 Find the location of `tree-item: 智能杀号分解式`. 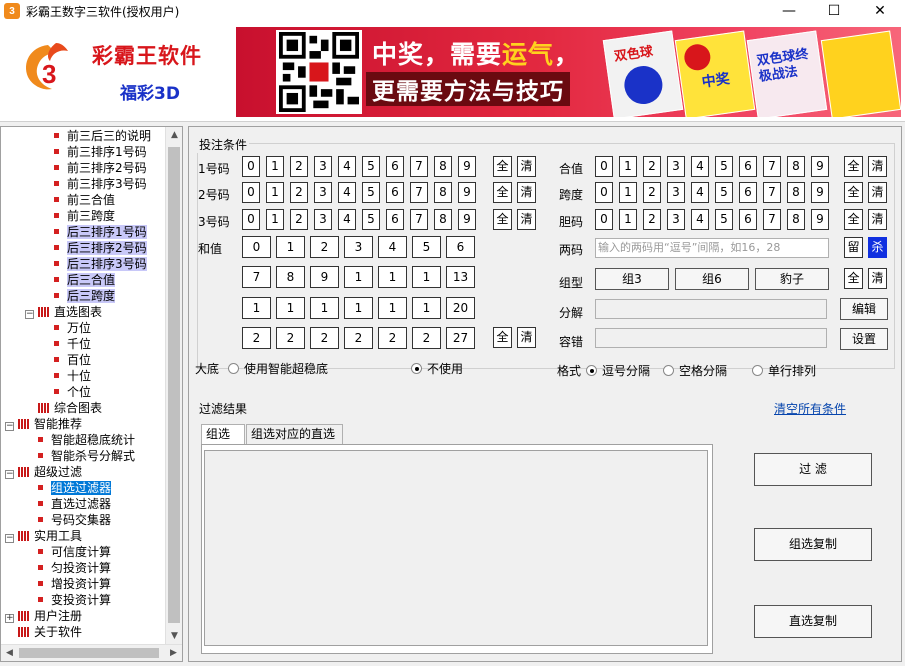

tree-item: 智能杀号分解式 is located at coordinates (85, 456).